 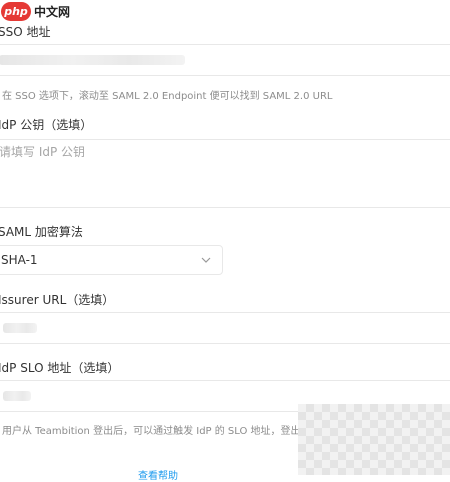 I want to click on saml-algorithm-value: SHA-1, so click(x=19, y=260).